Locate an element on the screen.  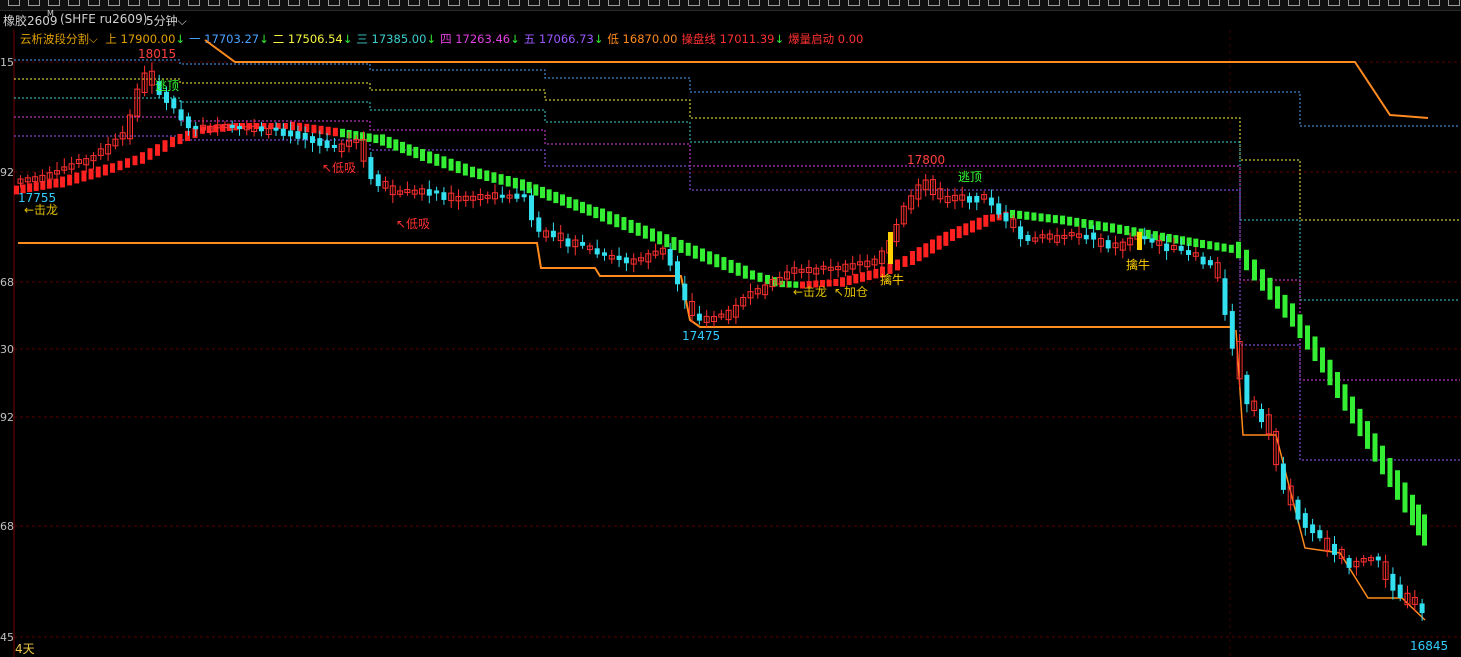
chart-annotation: 擒牛 is located at coordinates (892, 279).